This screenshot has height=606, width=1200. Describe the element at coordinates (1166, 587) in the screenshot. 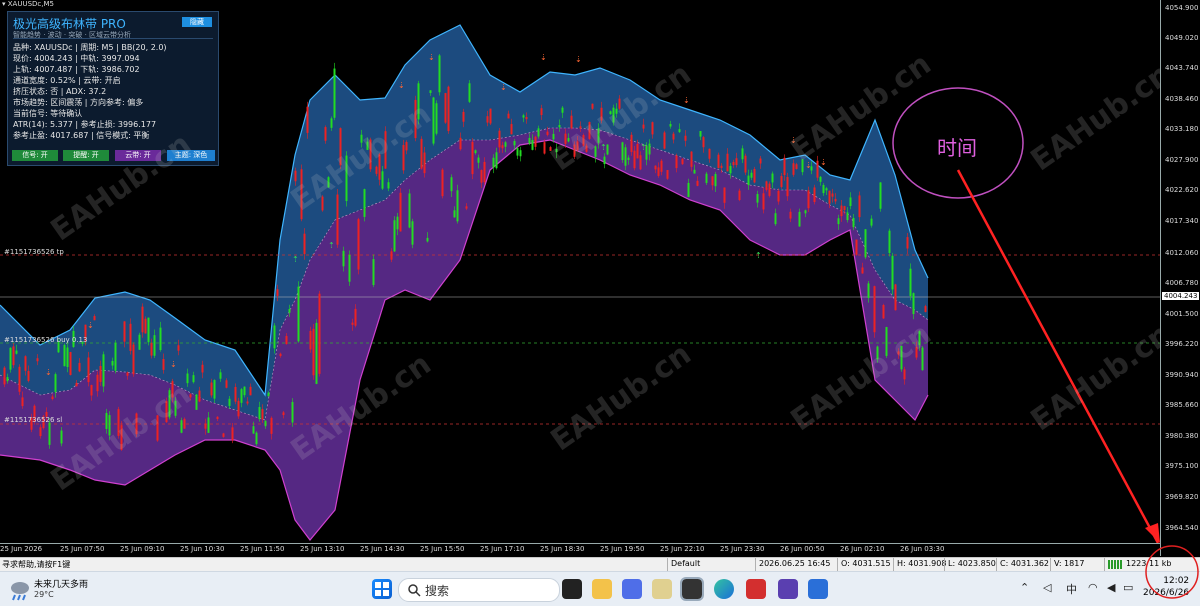

I see `system-clock: 12:02 2026/6/26` at that location.